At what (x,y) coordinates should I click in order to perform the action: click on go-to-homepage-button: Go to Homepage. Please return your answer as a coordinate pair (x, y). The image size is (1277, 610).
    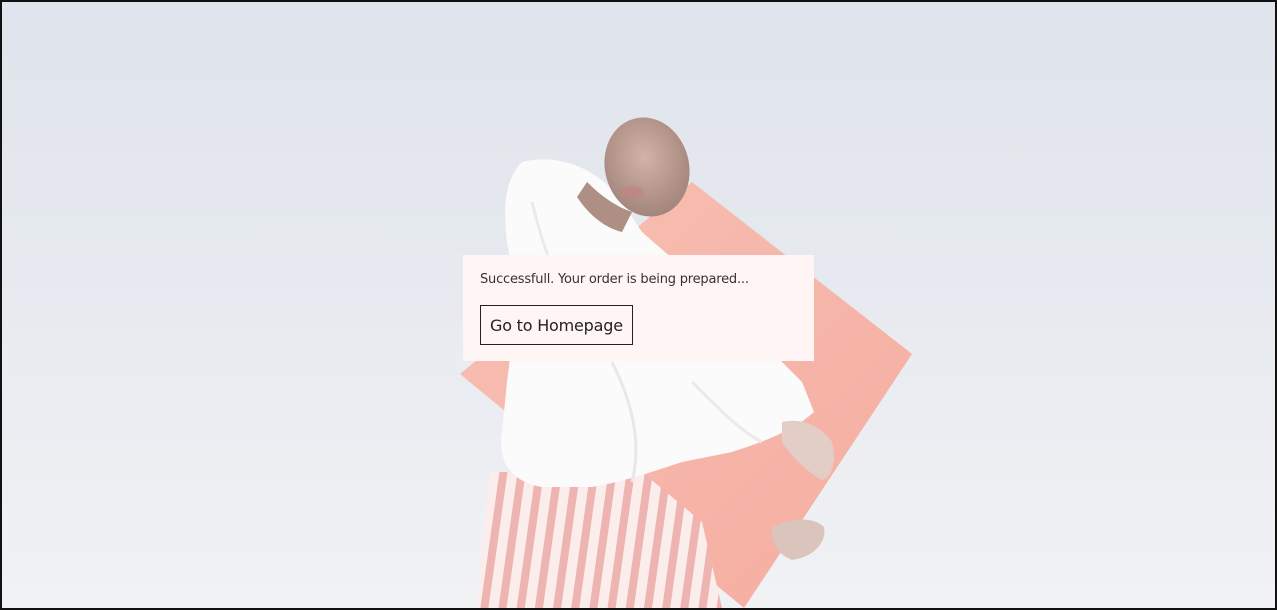
    Looking at the image, I should click on (556, 325).